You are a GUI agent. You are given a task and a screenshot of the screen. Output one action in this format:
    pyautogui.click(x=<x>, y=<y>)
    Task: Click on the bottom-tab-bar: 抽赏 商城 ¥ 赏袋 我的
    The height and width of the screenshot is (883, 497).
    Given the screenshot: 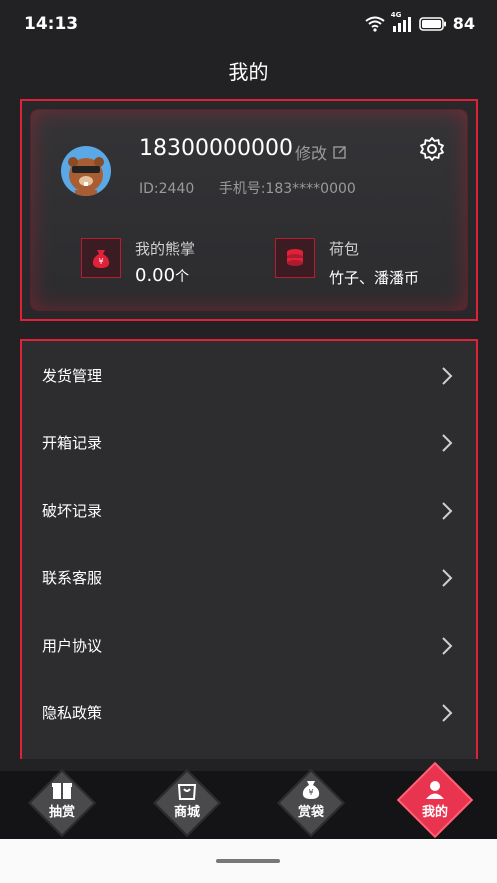 What is the action you would take?
    pyautogui.click(x=248, y=800)
    